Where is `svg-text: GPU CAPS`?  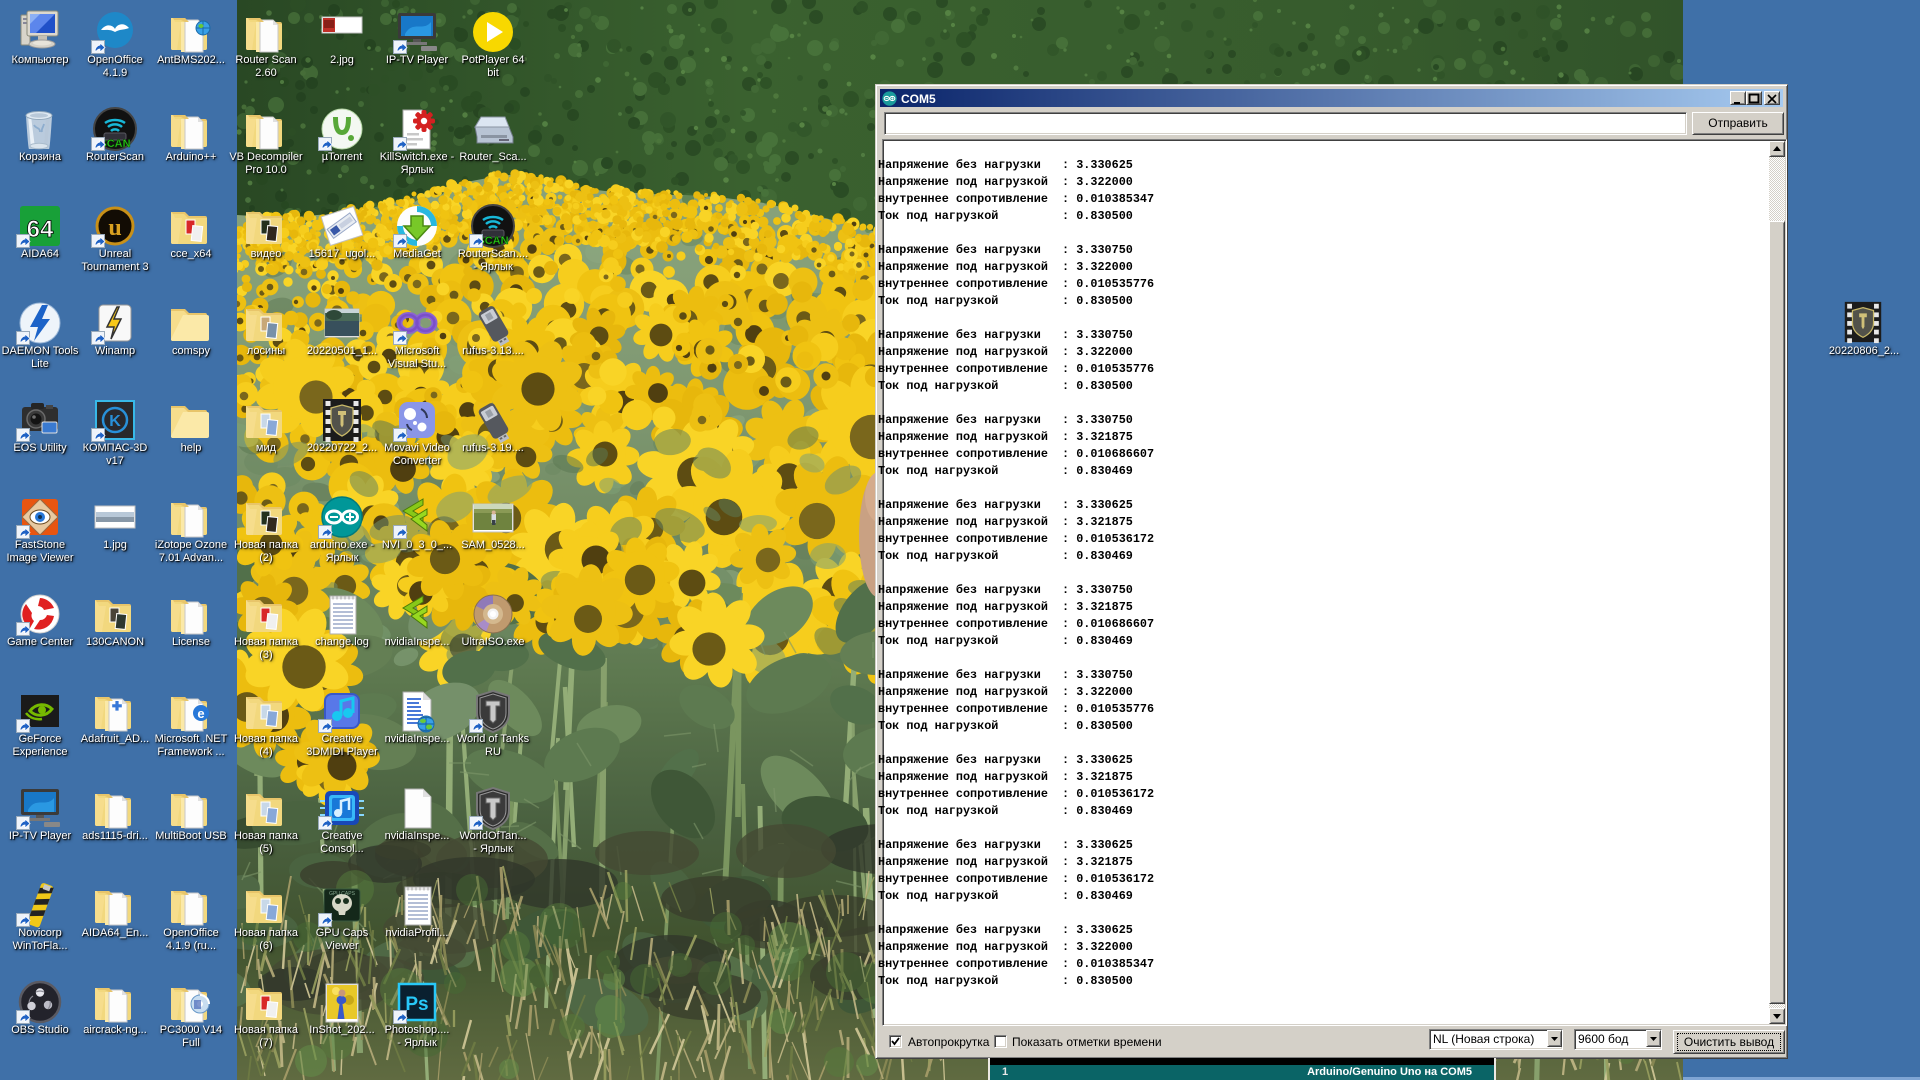 svg-text: GPU CAPS is located at coordinates (342, 894).